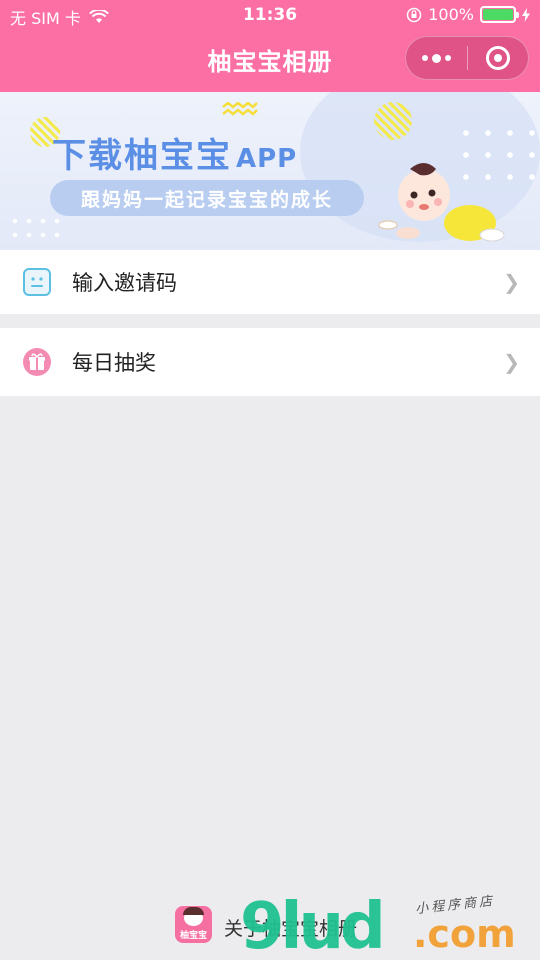 This screenshot has width=540, height=960. What do you see at coordinates (313, 925) in the screenshot?
I see `watermark-brand: 9lud` at bounding box center [313, 925].